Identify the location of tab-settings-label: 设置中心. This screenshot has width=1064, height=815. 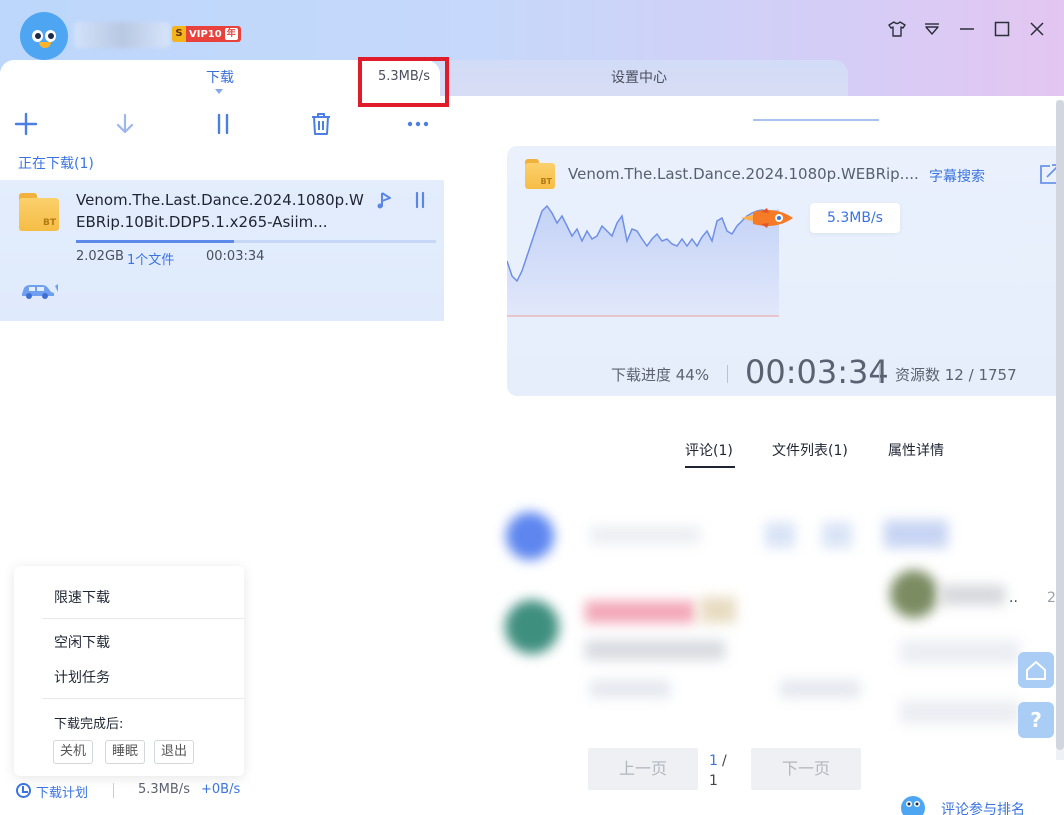
(639, 78).